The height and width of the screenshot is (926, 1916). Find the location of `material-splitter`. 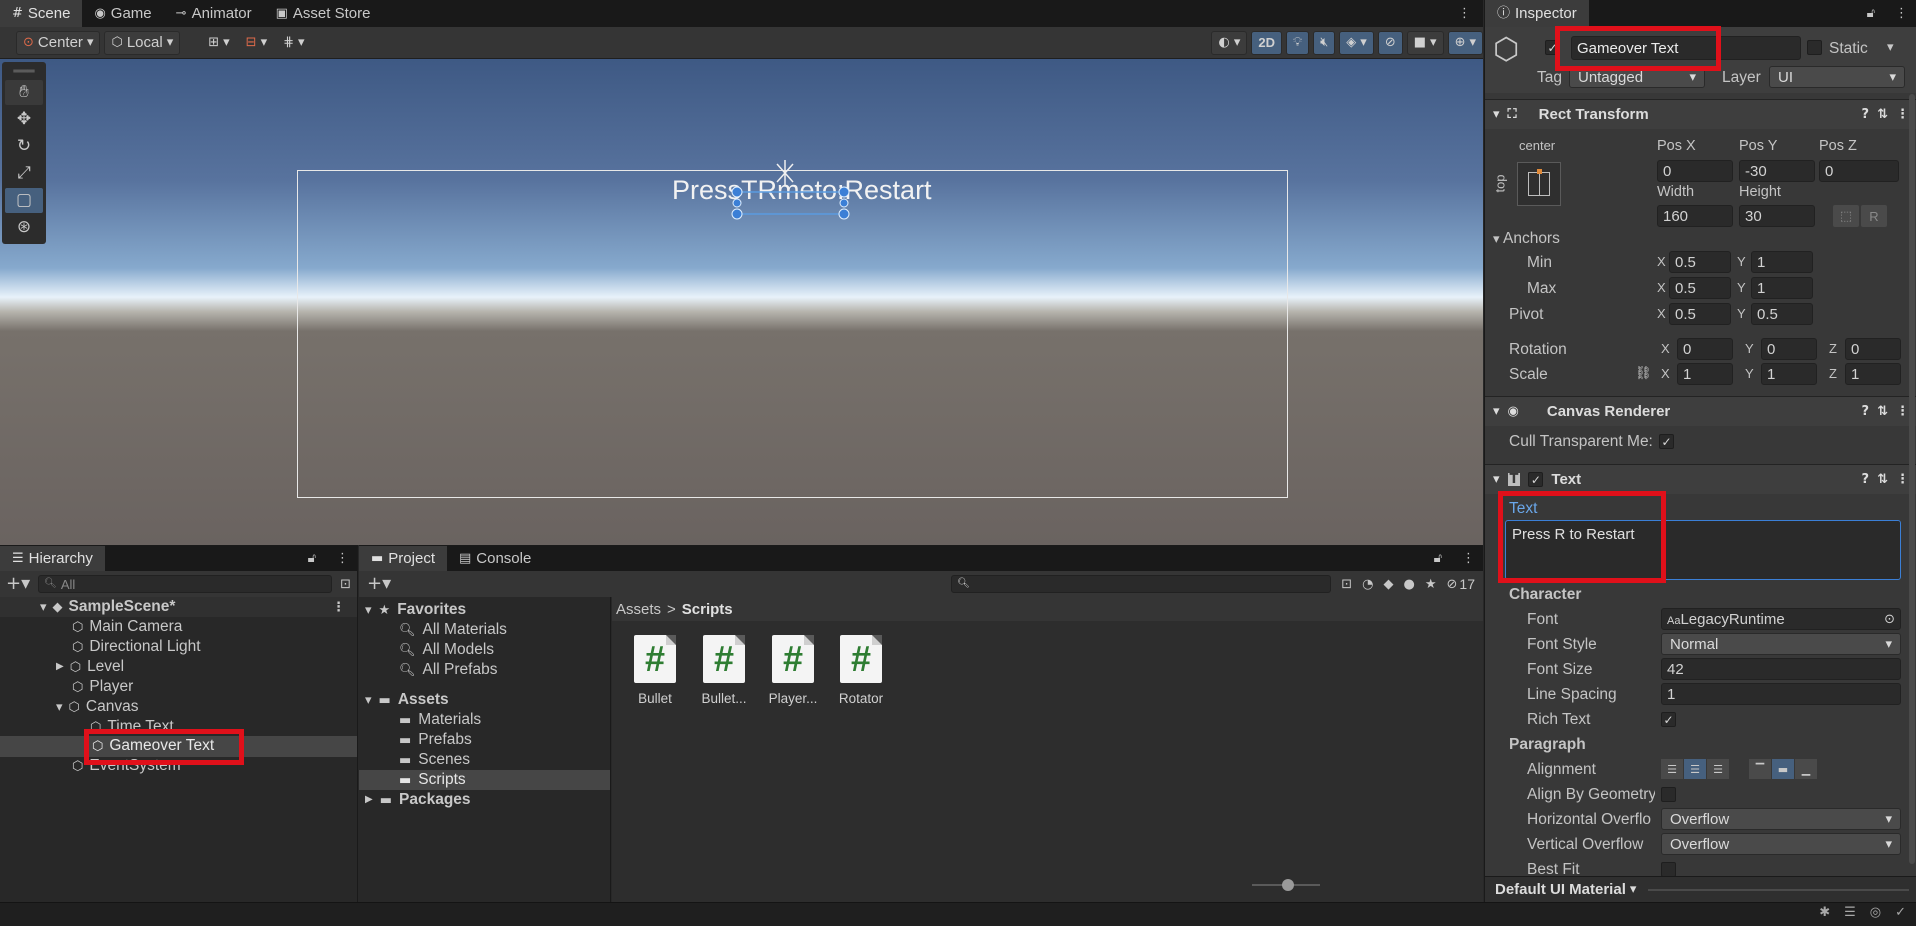

material-splitter is located at coordinates (1778, 889).